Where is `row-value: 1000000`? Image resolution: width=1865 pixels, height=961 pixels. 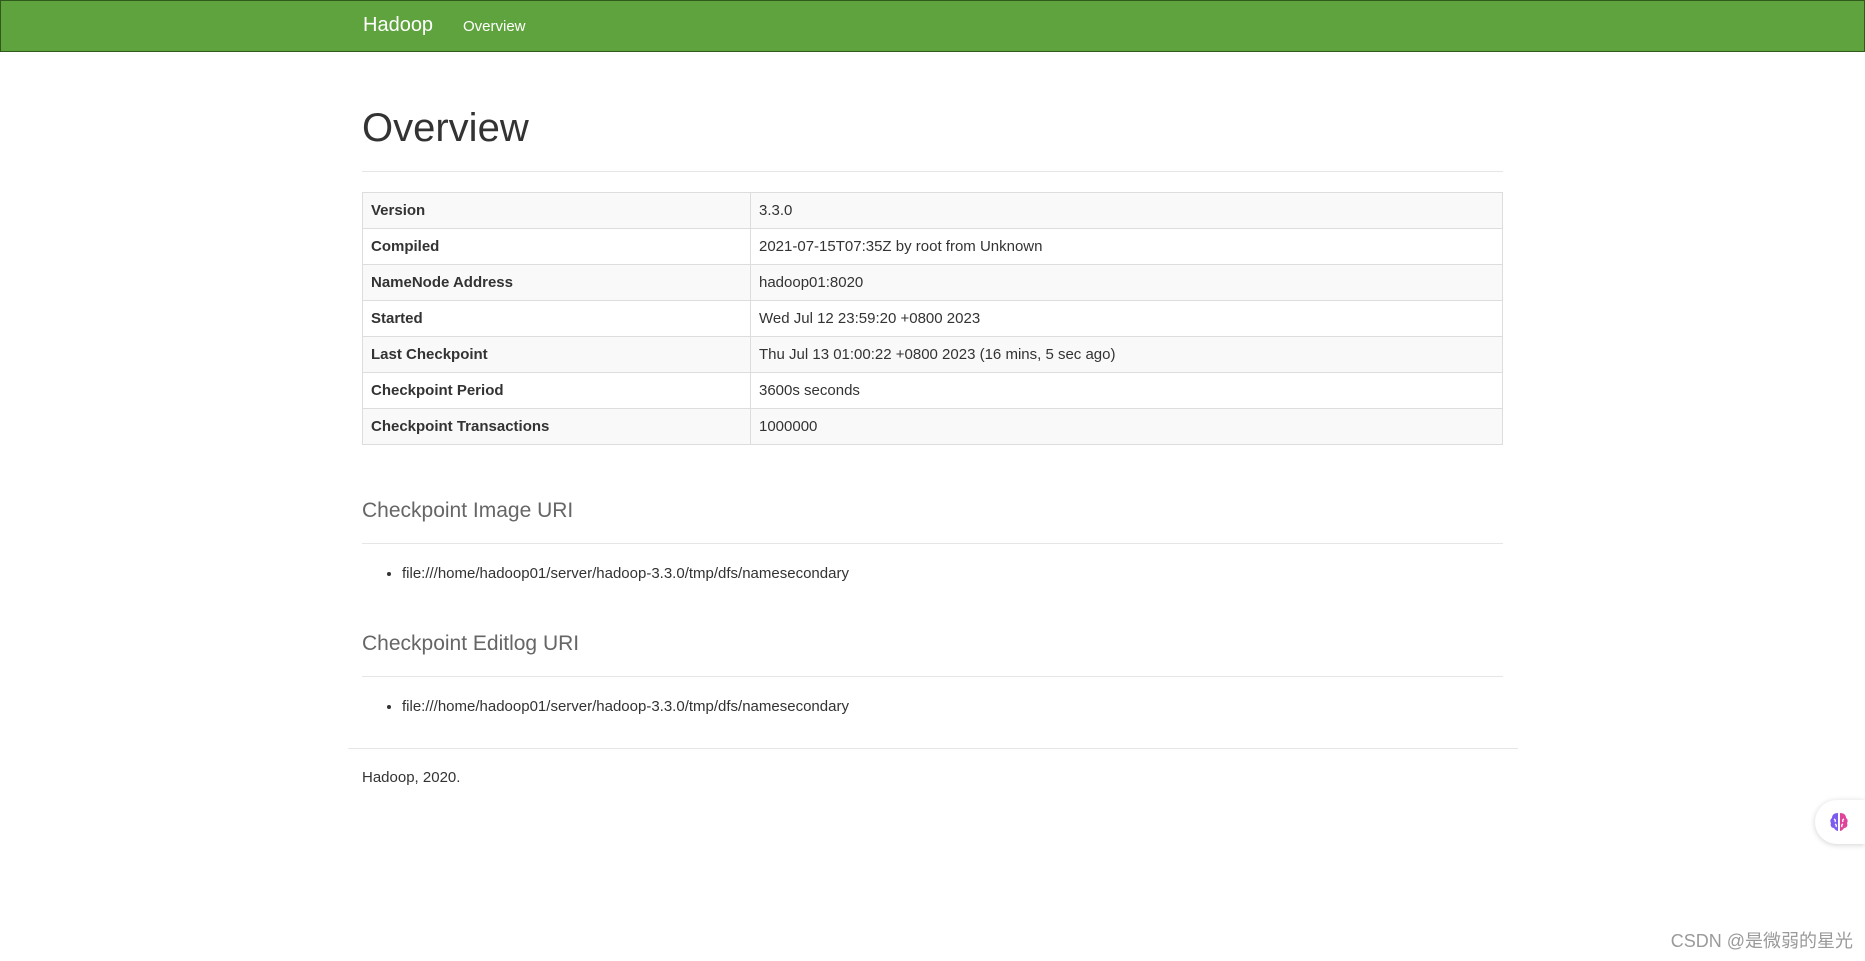 row-value: 1000000 is located at coordinates (1126, 426).